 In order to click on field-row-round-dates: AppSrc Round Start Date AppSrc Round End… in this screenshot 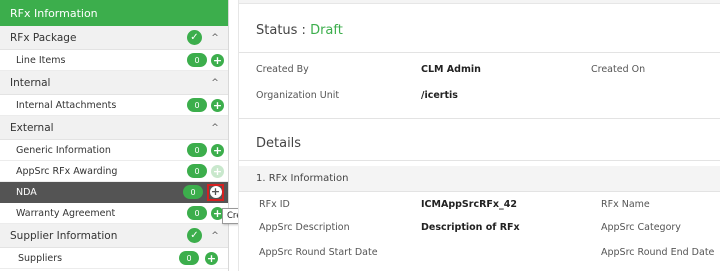, I will do `click(479, 252)`.